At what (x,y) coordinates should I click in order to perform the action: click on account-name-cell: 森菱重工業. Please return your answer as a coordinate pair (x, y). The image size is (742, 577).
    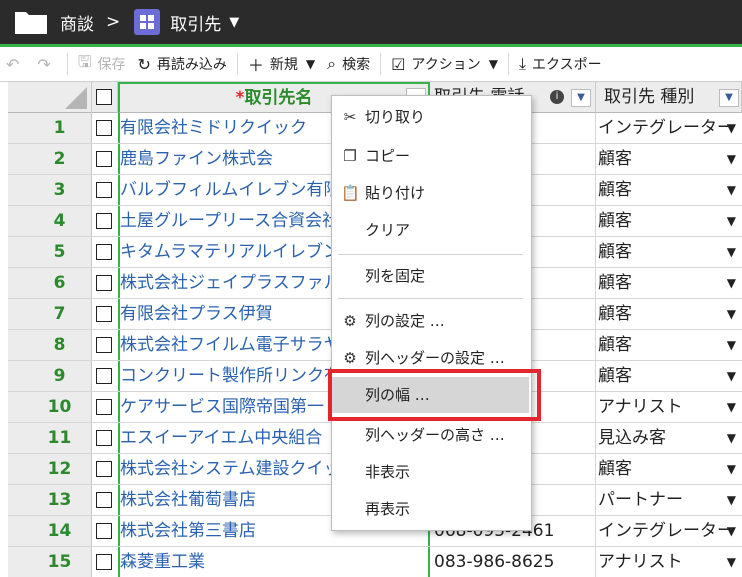
    Looking at the image, I should click on (274, 562).